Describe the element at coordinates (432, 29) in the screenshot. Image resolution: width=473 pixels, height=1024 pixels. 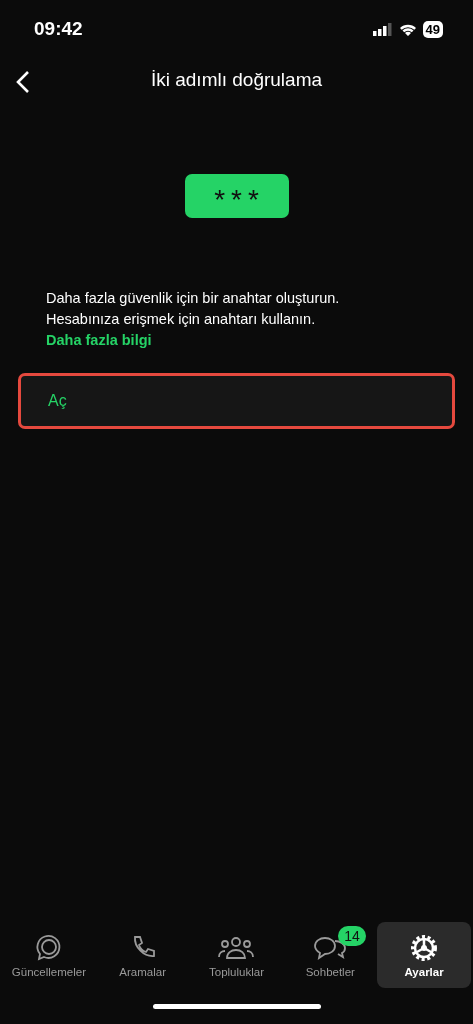
I see `battery-level: 49` at that location.